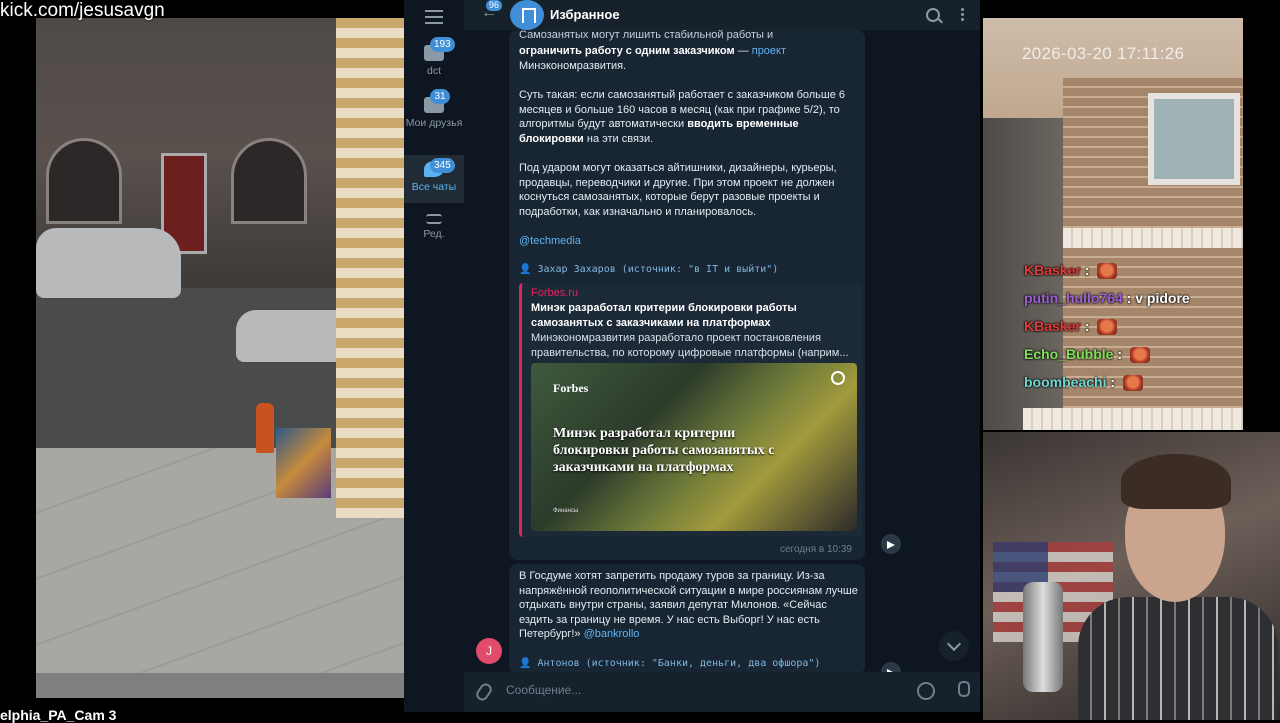 The image size is (1280, 723). What do you see at coordinates (769, 51) in the screenshot?
I see `project-link: проект` at bounding box center [769, 51].